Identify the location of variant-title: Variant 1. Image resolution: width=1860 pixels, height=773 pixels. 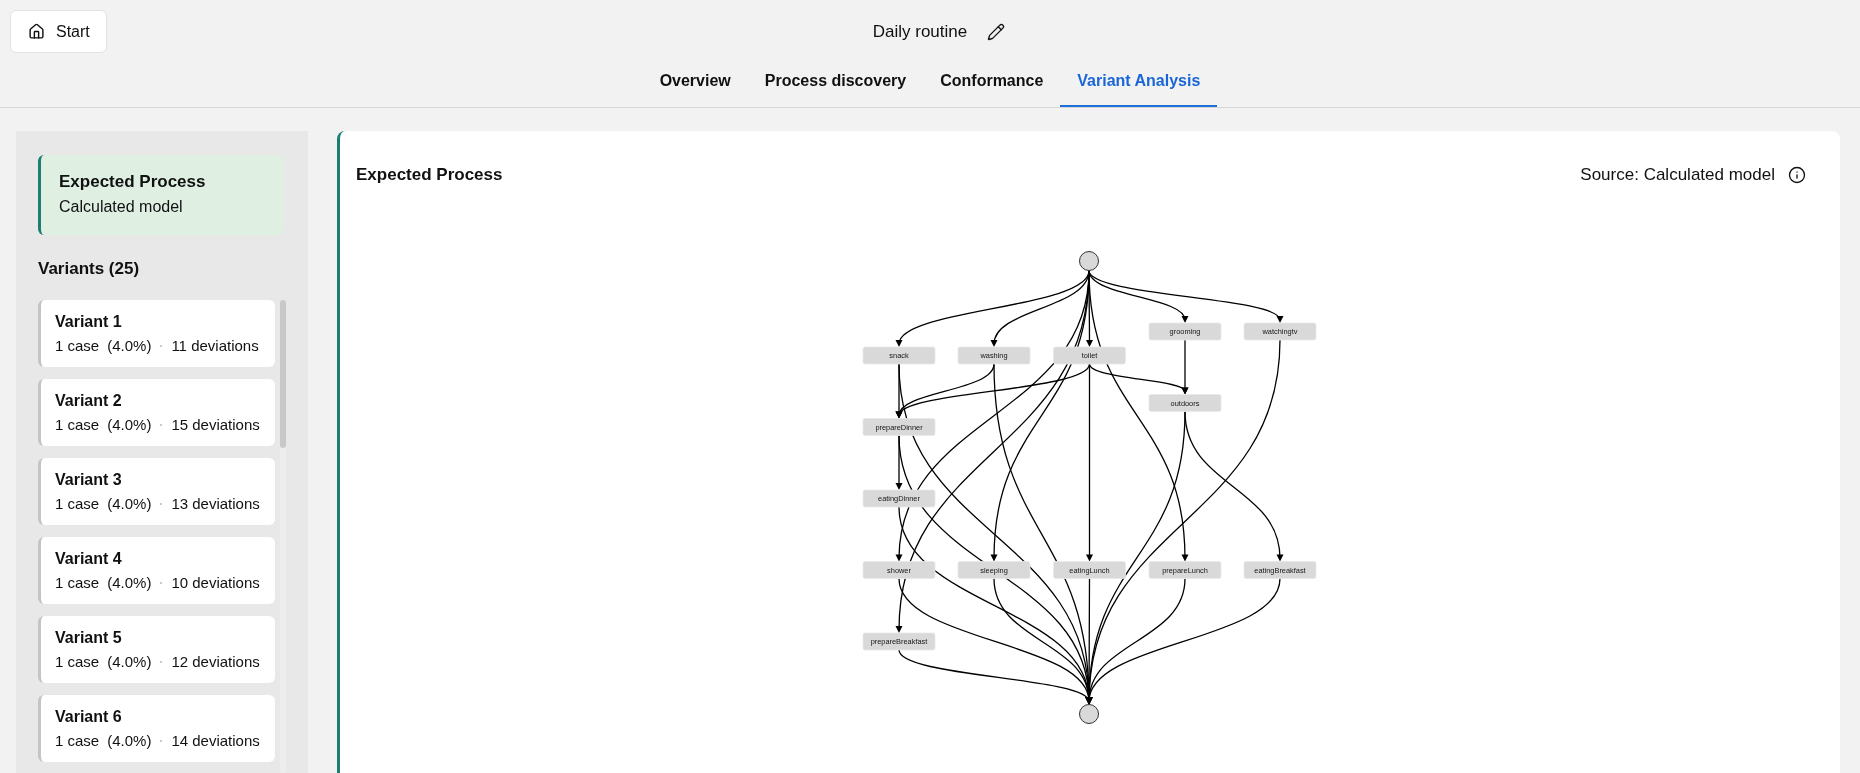
(89, 322).